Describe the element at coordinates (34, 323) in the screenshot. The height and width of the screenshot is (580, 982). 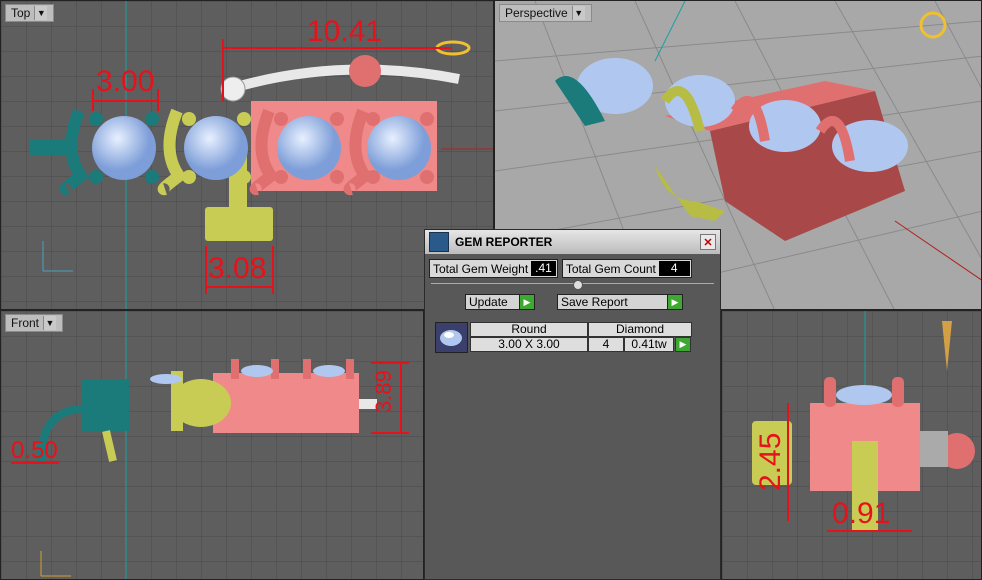
I see `viewport-label-front: Front ▼` at that location.